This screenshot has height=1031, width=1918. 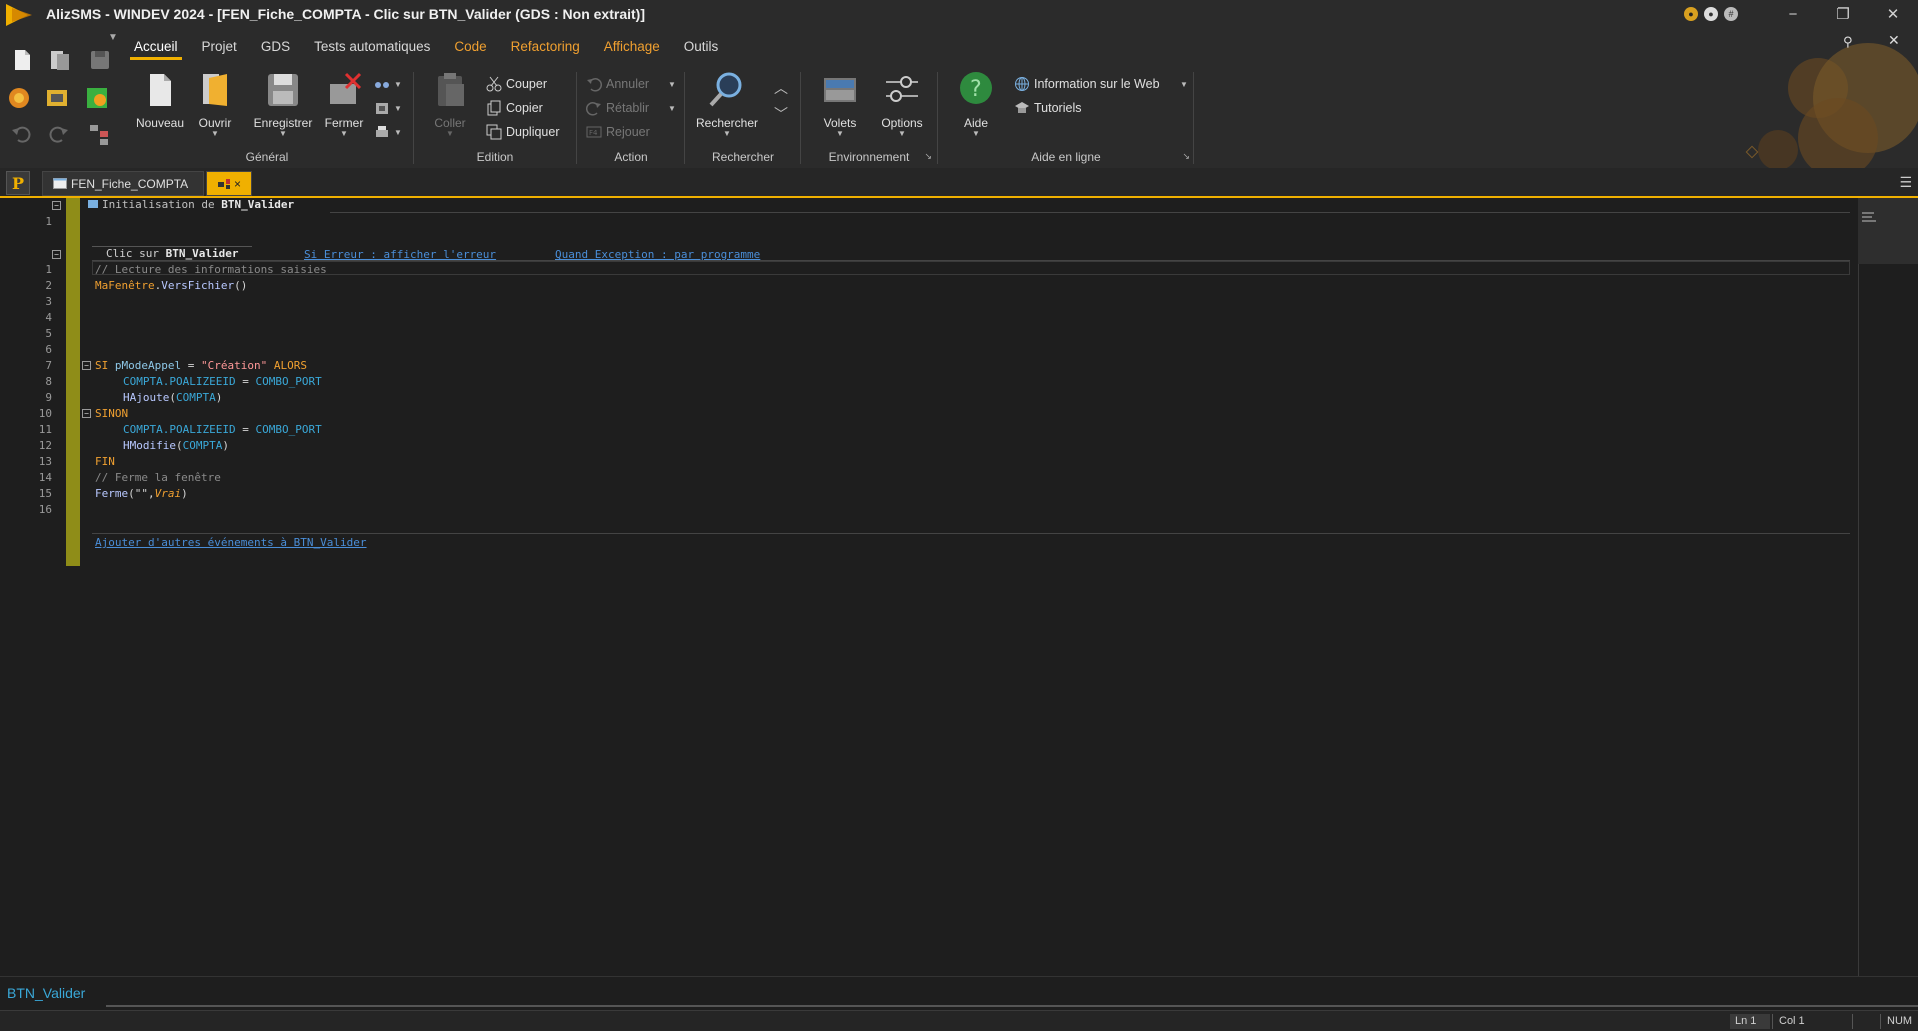 What do you see at coordinates (1893, 14) in the screenshot?
I see `close-window-button: ✕` at bounding box center [1893, 14].